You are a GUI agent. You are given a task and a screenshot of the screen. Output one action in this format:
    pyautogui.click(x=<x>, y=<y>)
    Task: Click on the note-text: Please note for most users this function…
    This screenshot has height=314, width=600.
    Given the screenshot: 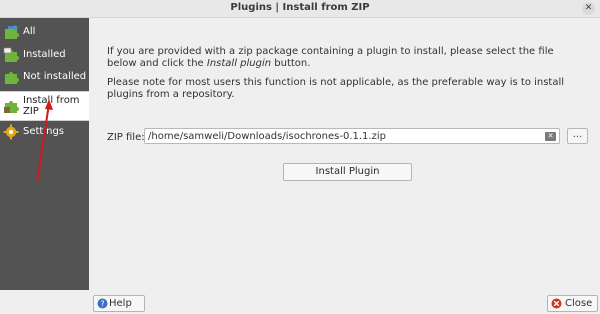 What is the action you would take?
    pyautogui.click(x=336, y=88)
    